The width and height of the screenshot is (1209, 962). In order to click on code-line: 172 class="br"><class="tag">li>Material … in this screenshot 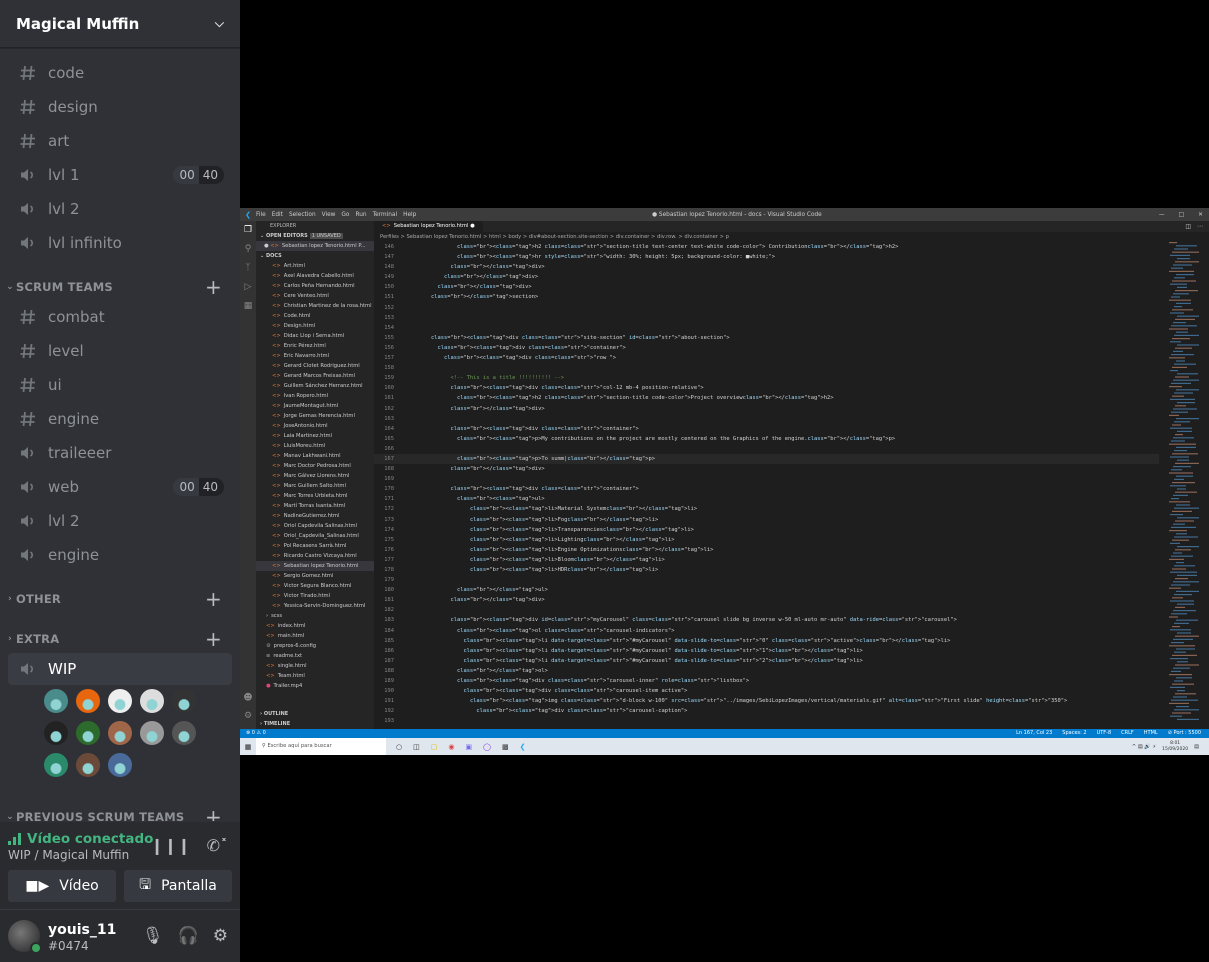, I will do `click(766, 509)`.